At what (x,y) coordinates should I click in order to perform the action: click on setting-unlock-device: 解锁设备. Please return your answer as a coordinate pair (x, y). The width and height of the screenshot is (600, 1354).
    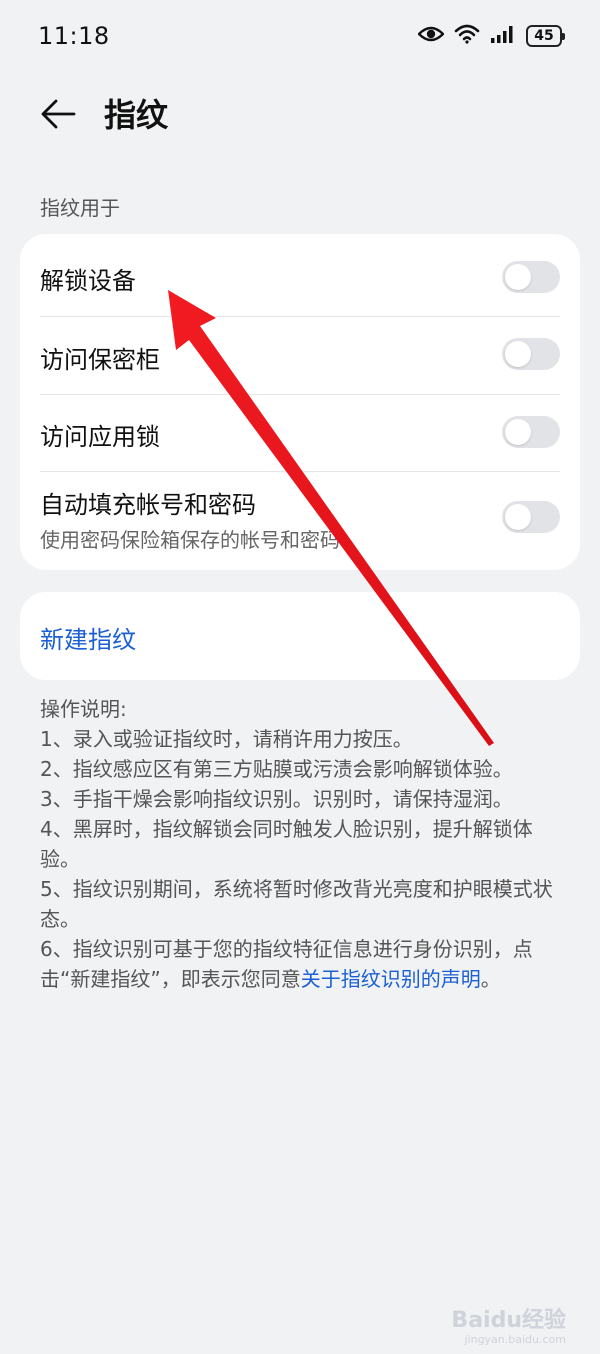
    Looking at the image, I should click on (300, 275).